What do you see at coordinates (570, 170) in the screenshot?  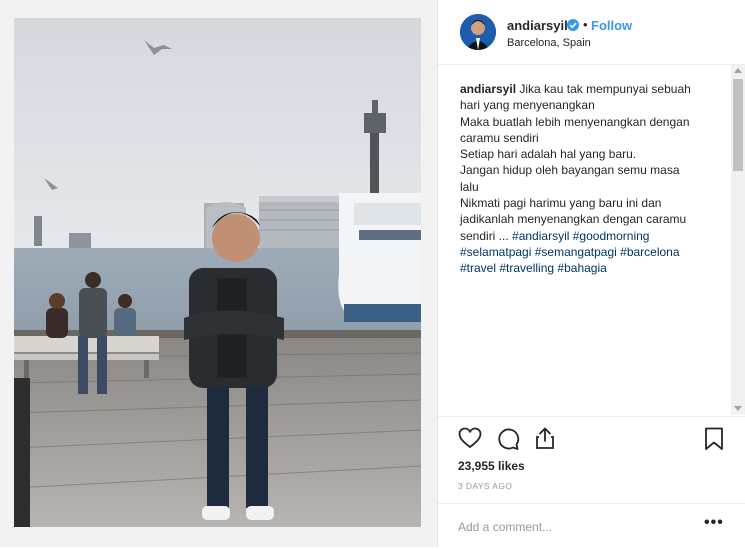 I see `caption-line: Jangan hidup oleh bayangan semu masa` at bounding box center [570, 170].